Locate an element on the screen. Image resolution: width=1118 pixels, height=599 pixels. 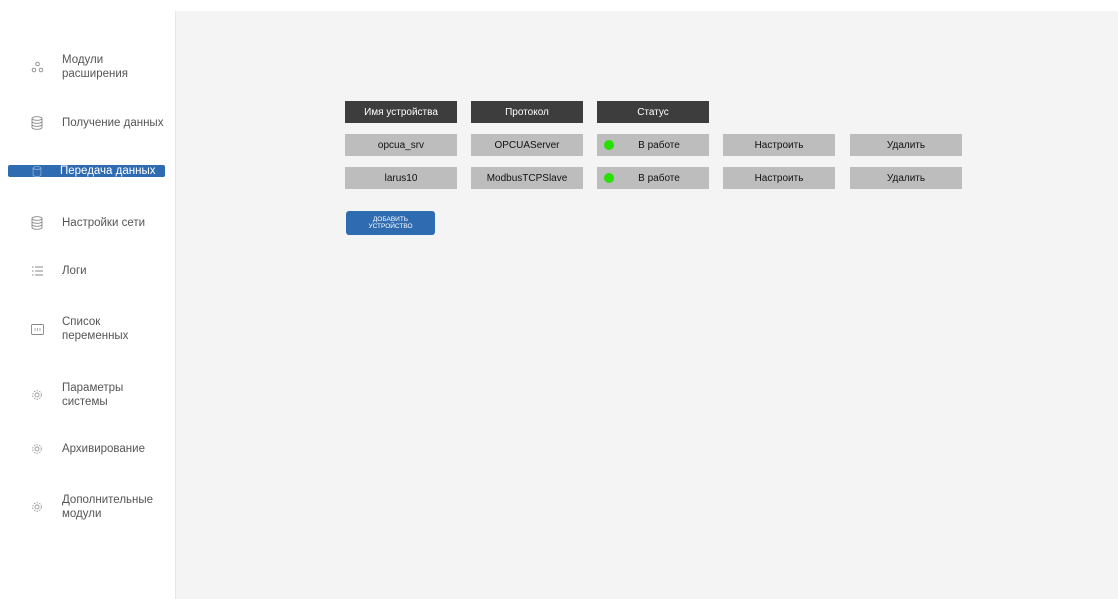
sidebar-item-label: Список переменных is located at coordinates (95, 329).